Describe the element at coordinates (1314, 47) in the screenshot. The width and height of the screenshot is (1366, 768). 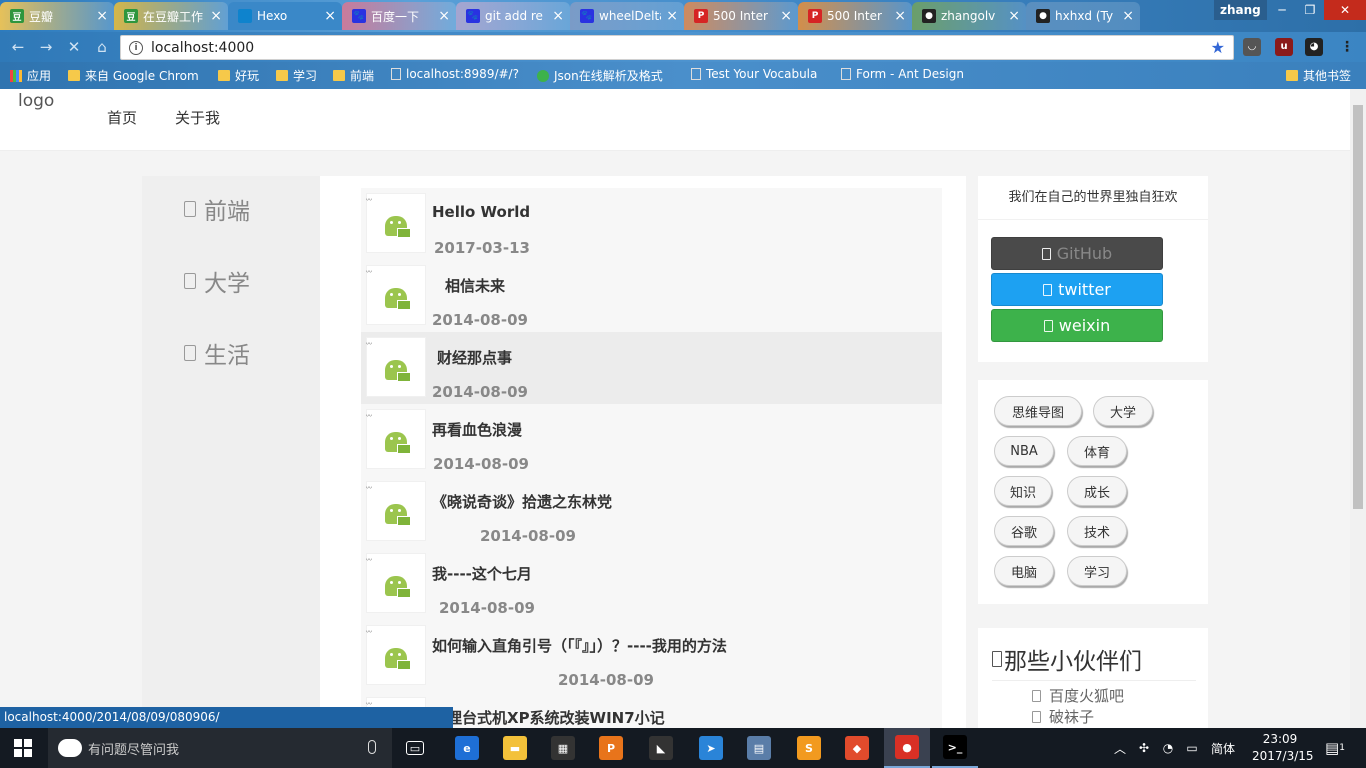
I see `extension-icon: ◕` at that location.